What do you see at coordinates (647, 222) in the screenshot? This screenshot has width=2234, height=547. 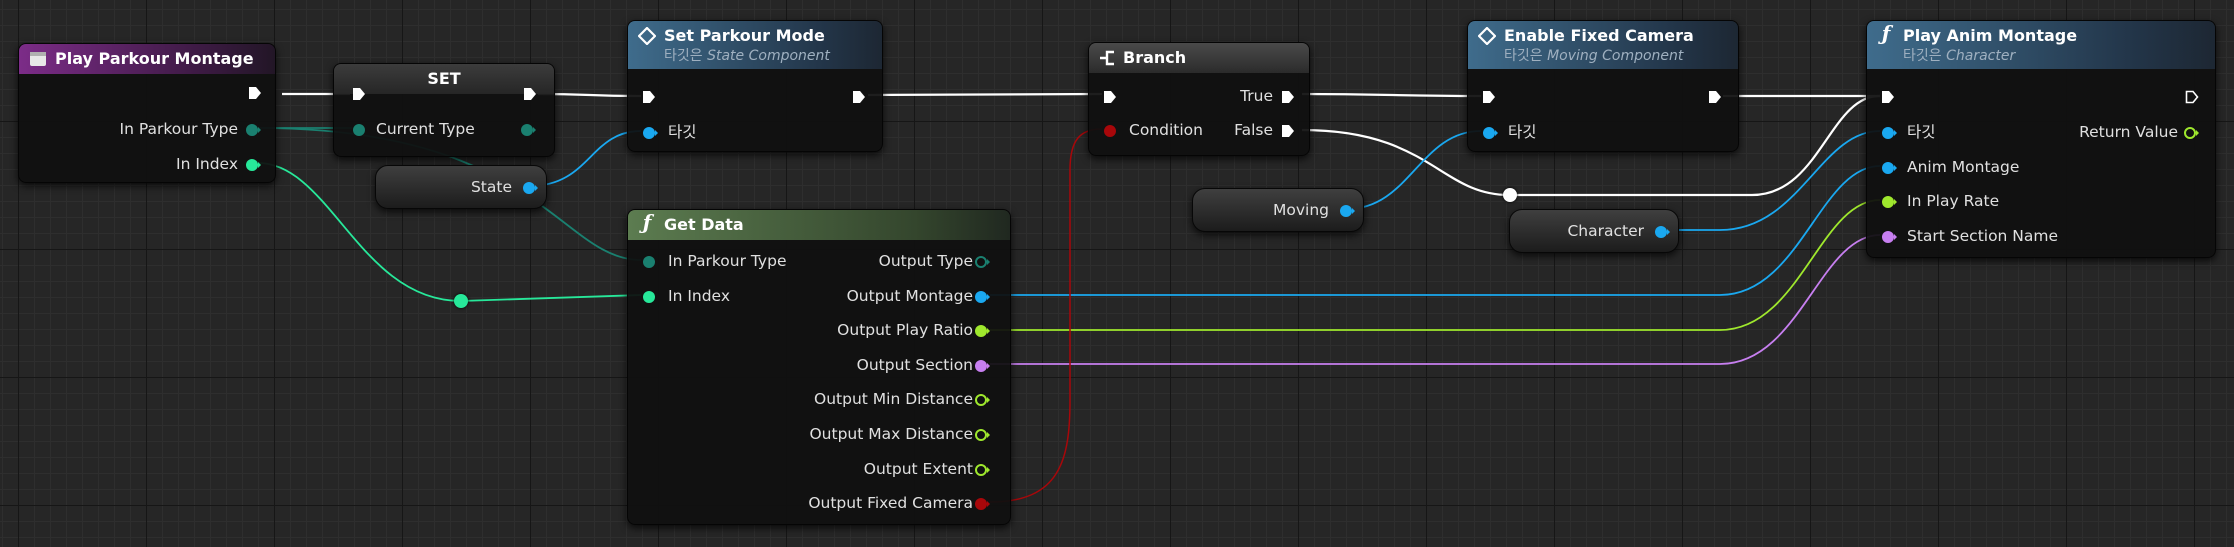 I see `function-icon: ƒ` at bounding box center [647, 222].